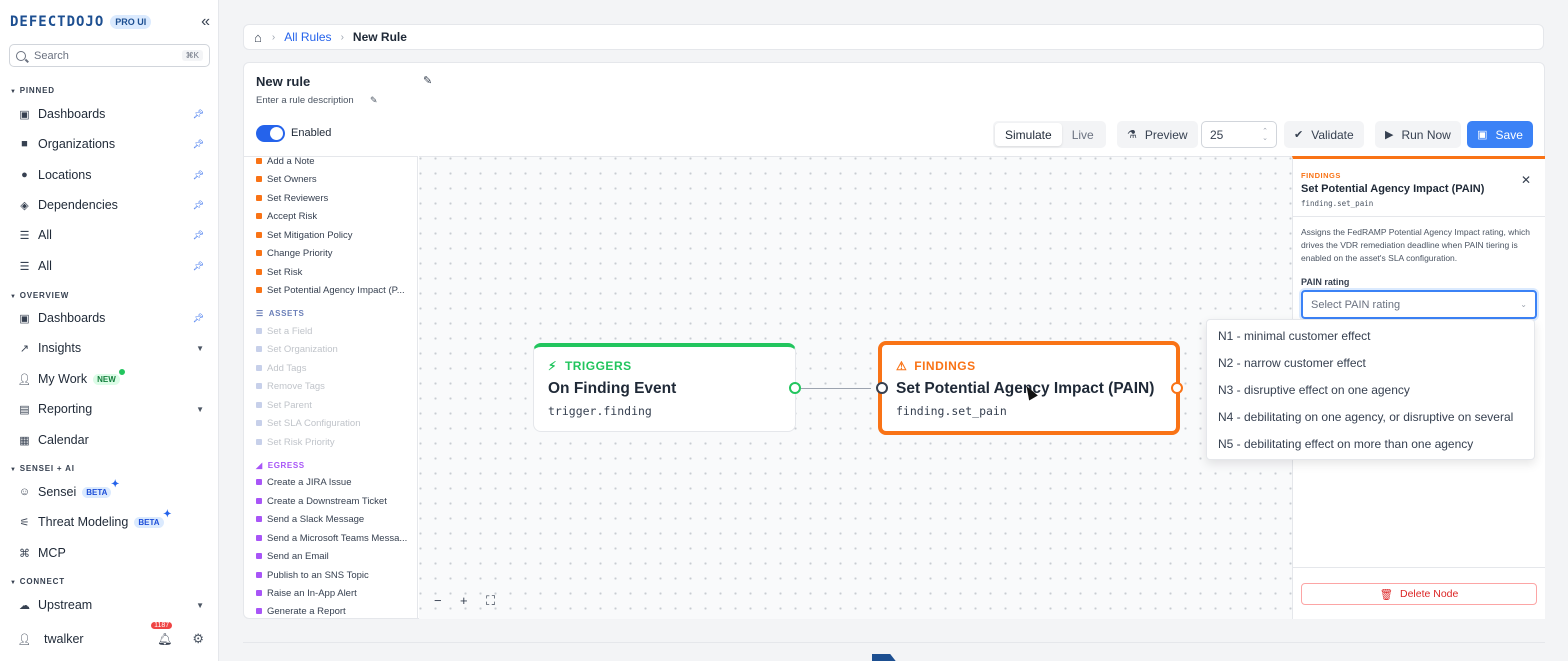 This screenshot has width=1568, height=661. I want to click on user-profile: 👤︎ twalker 🔔︎ 1187 ⚙, so click(111, 636).